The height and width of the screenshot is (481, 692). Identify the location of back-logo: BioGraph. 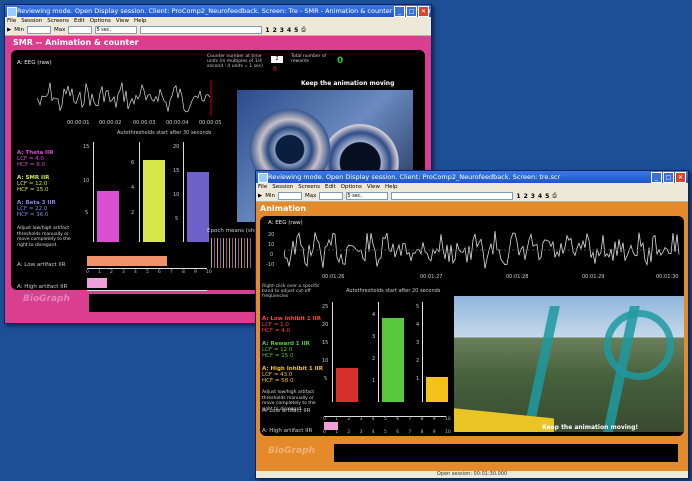
(46, 299).